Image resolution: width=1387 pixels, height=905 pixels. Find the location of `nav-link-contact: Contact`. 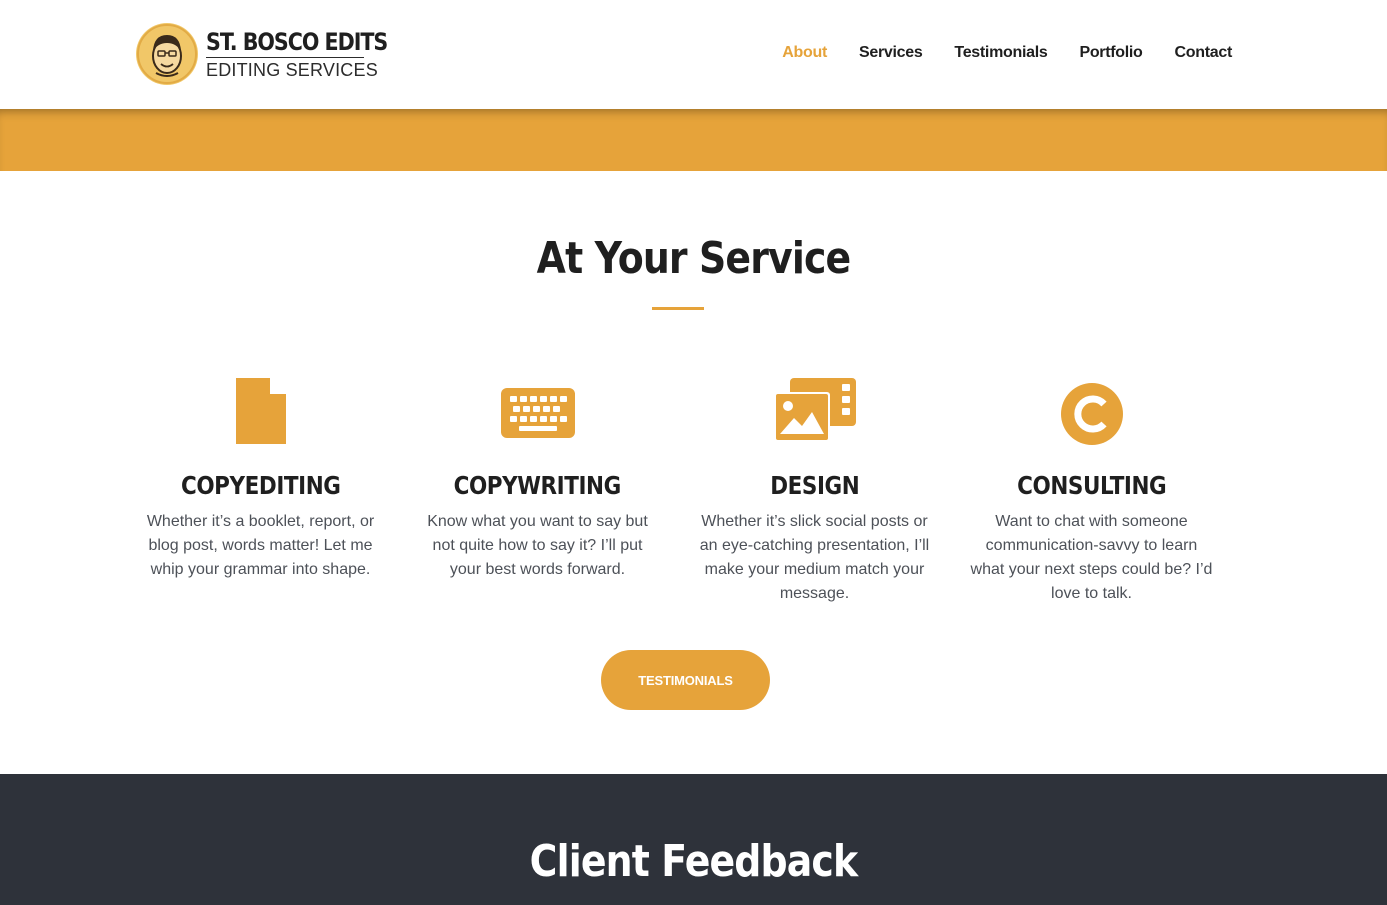

nav-link-contact: Contact is located at coordinates (1204, 53).